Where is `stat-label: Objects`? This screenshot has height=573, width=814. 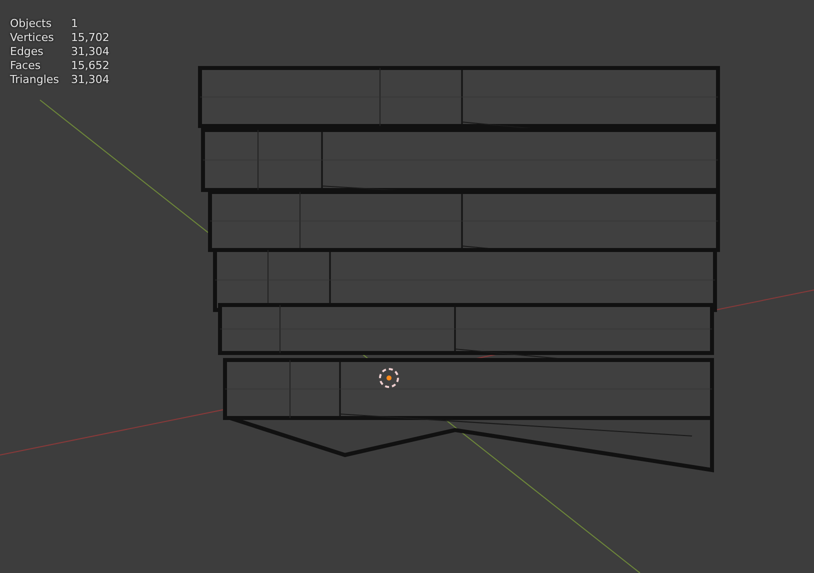
stat-label: Objects is located at coordinates (31, 23).